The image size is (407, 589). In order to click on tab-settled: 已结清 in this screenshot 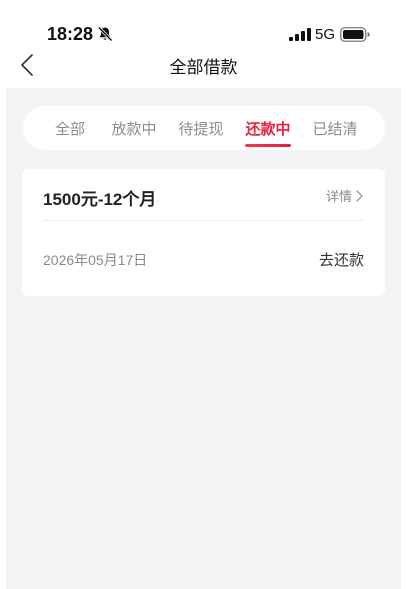, I will do `click(335, 128)`.